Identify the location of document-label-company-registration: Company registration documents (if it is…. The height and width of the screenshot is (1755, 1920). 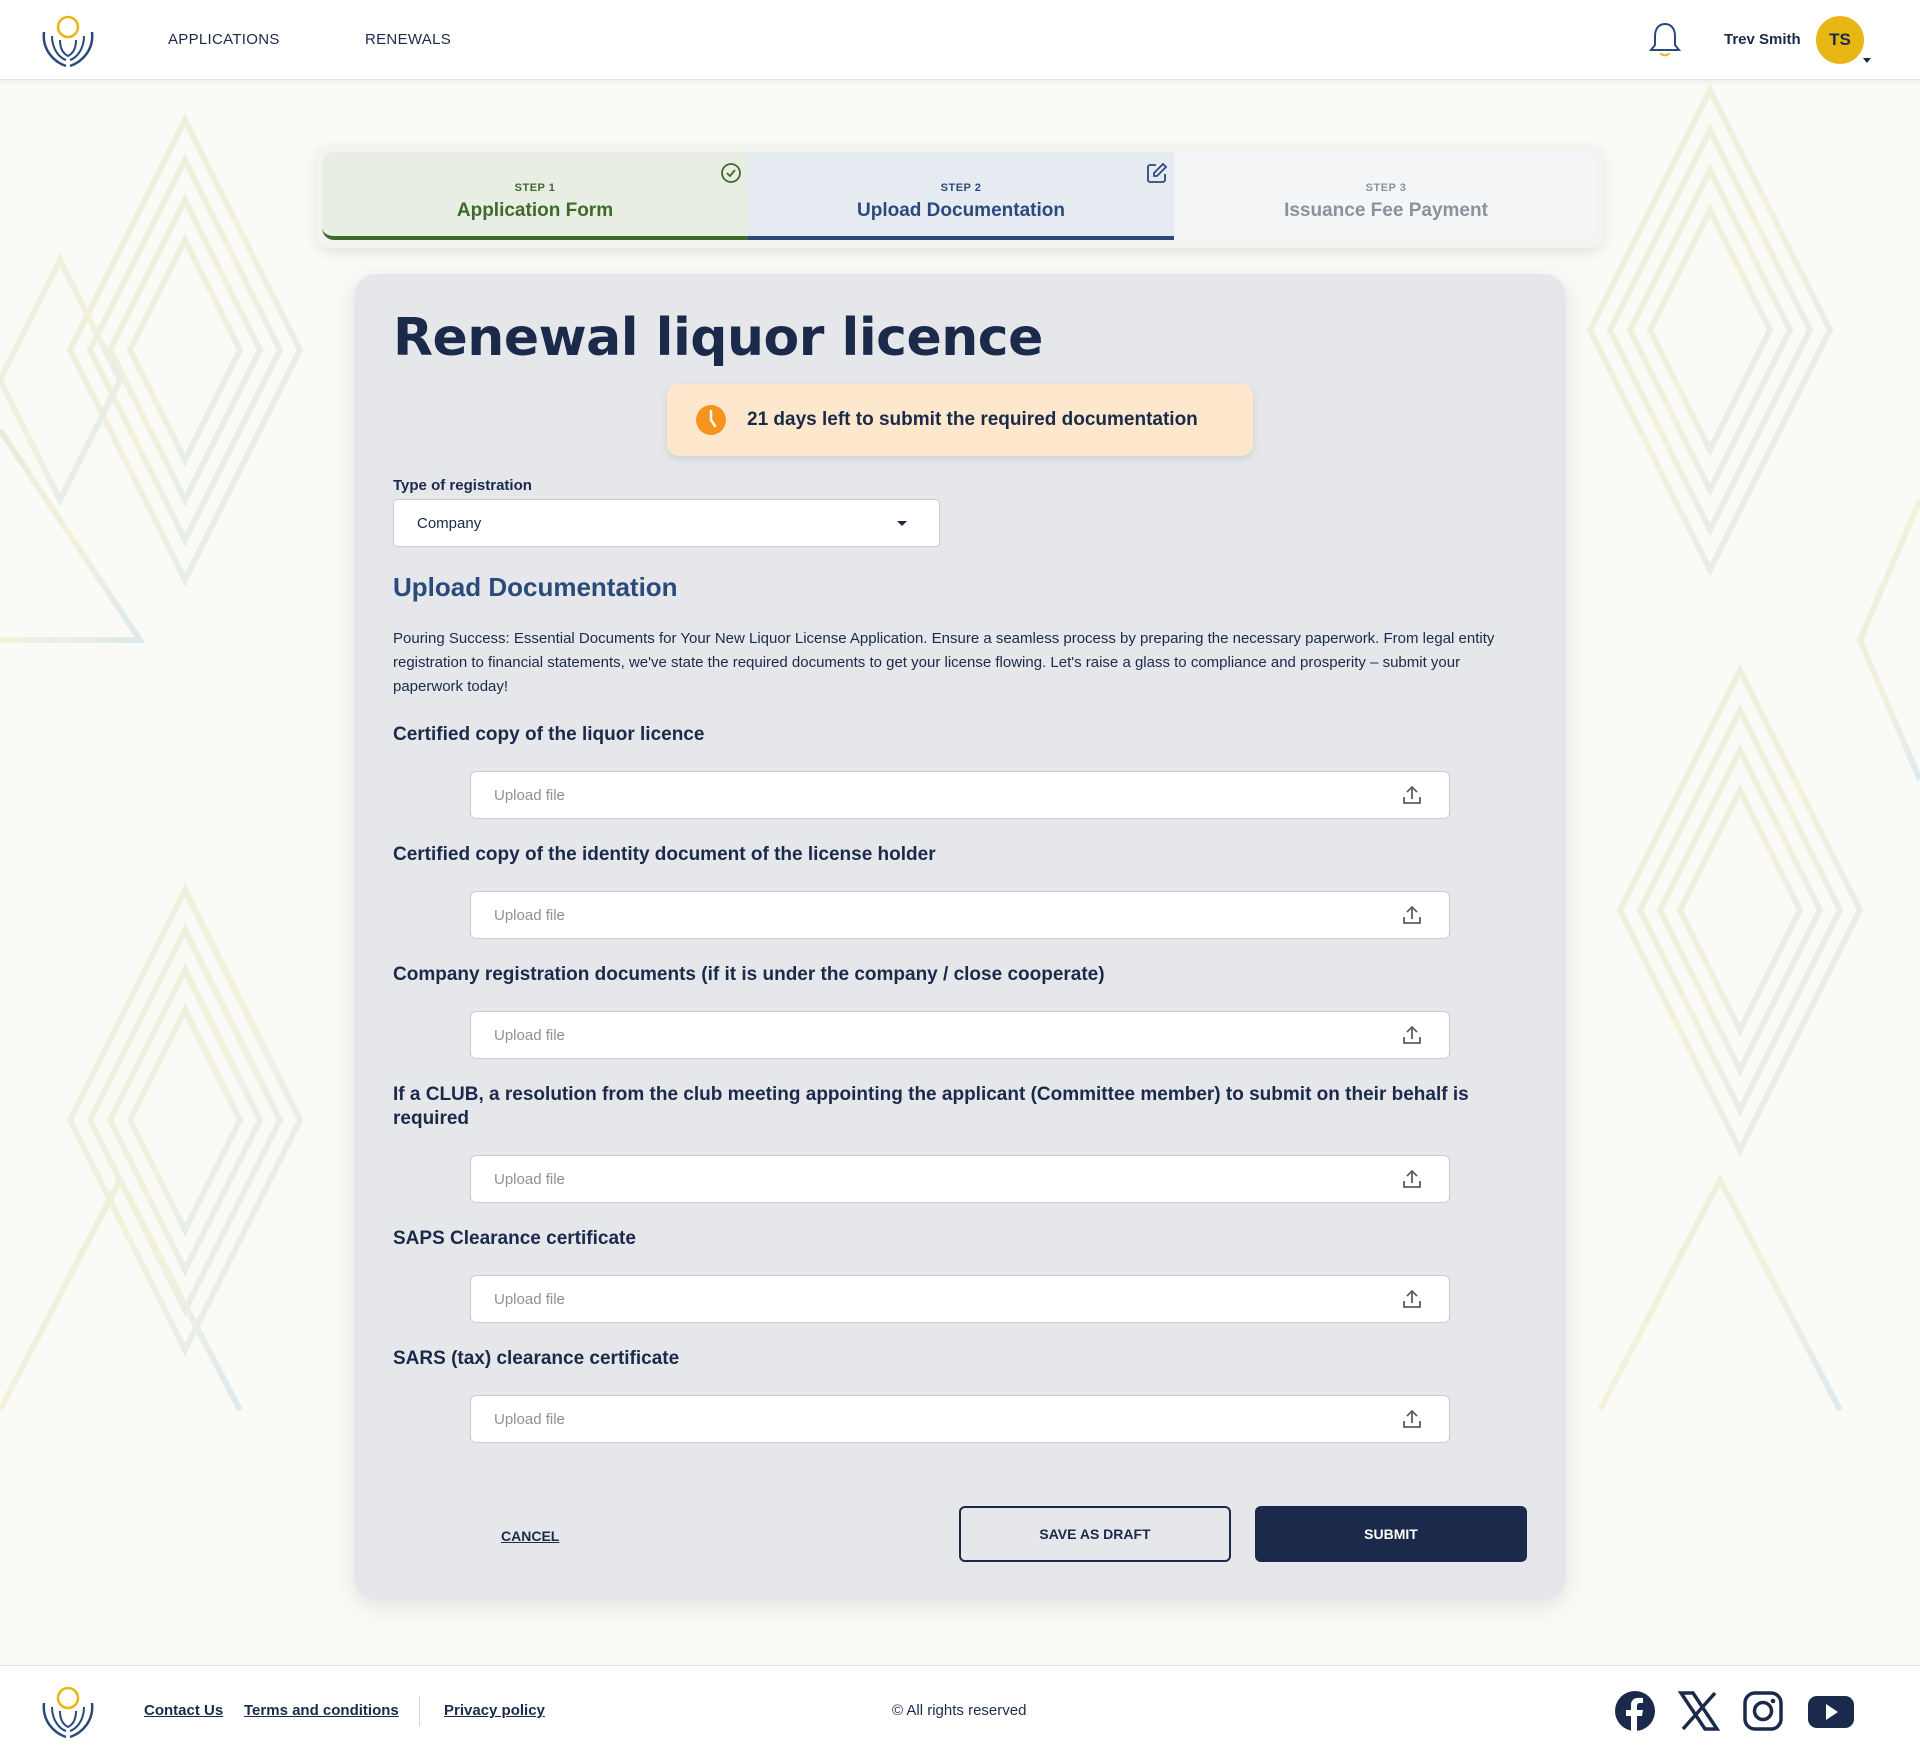
(749, 974).